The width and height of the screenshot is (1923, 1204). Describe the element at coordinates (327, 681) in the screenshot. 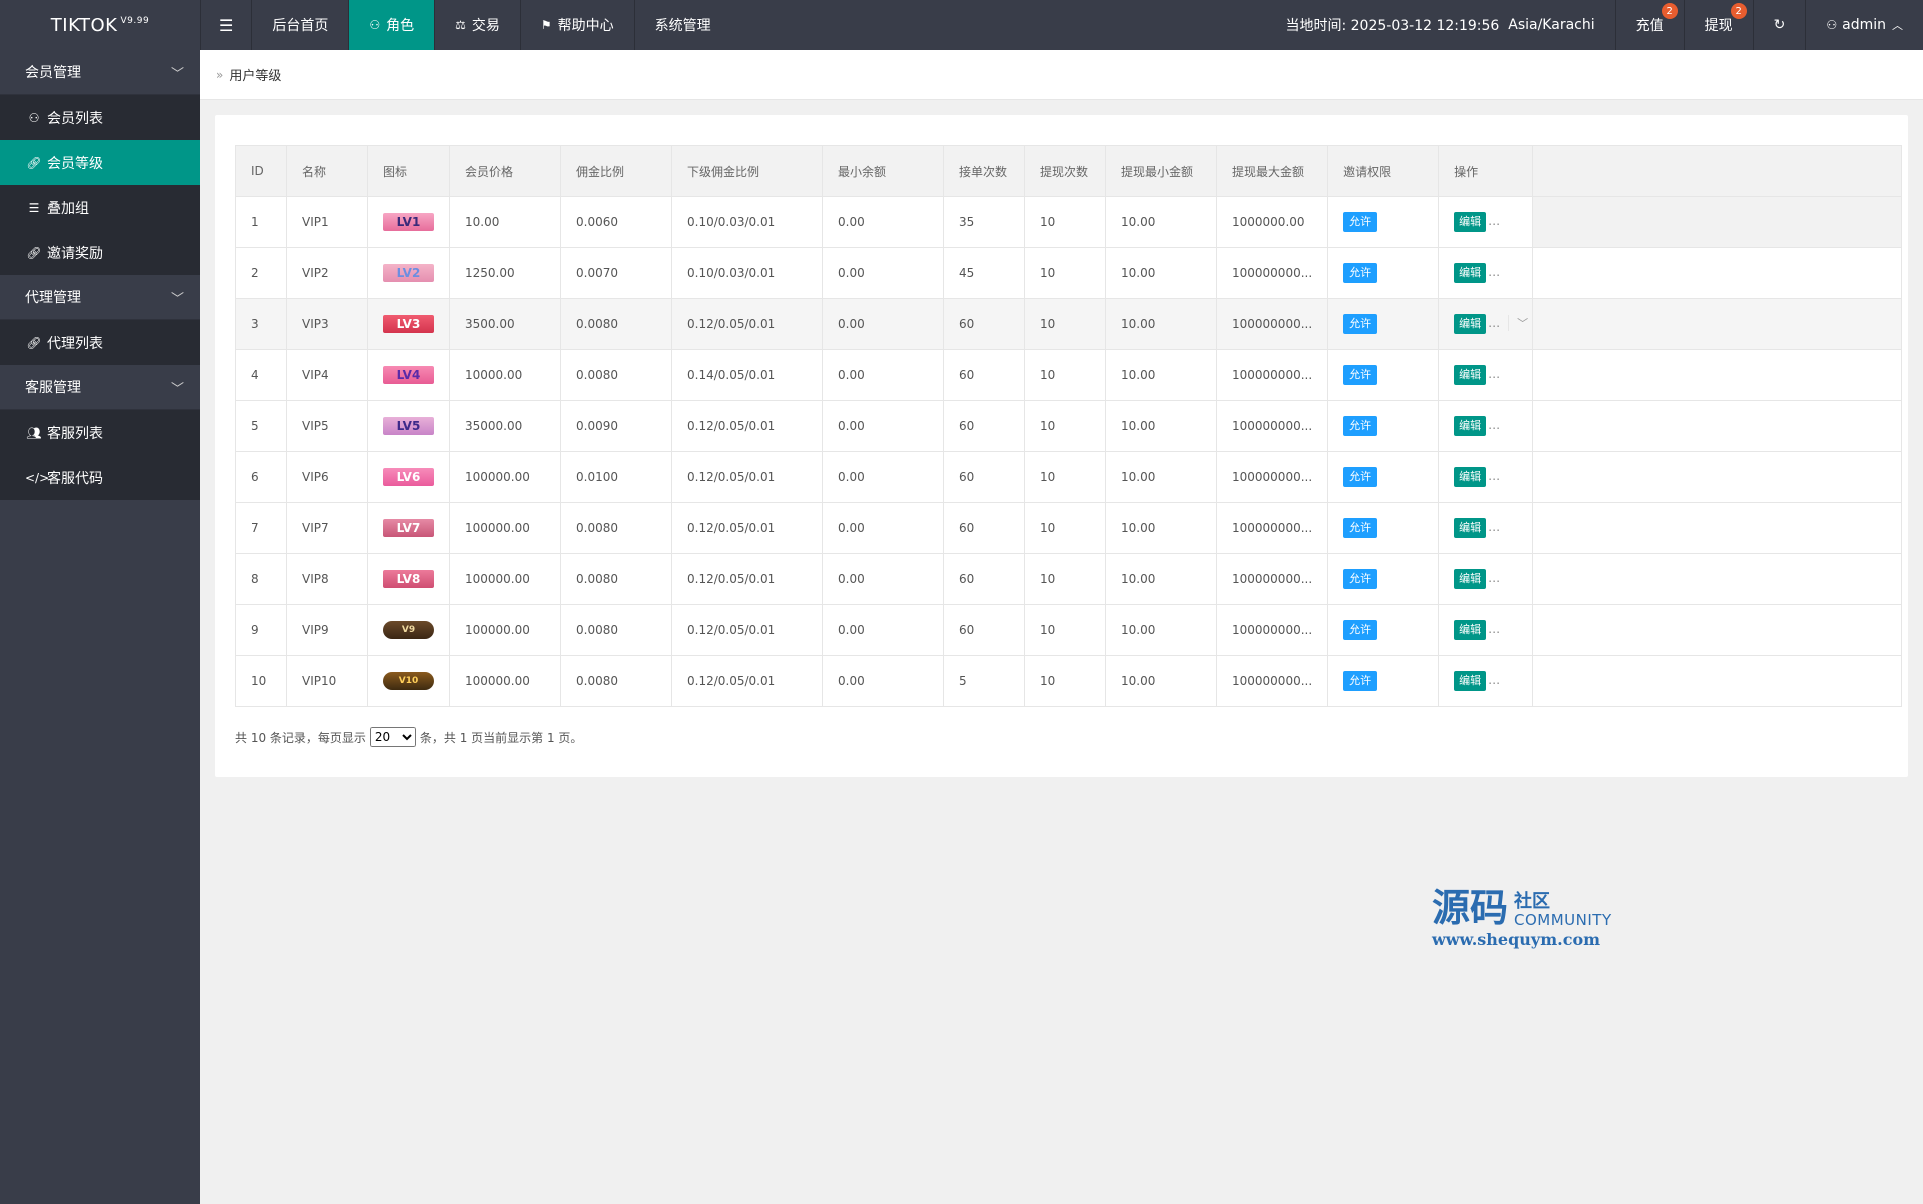

I see `cell-name: VIP10` at that location.